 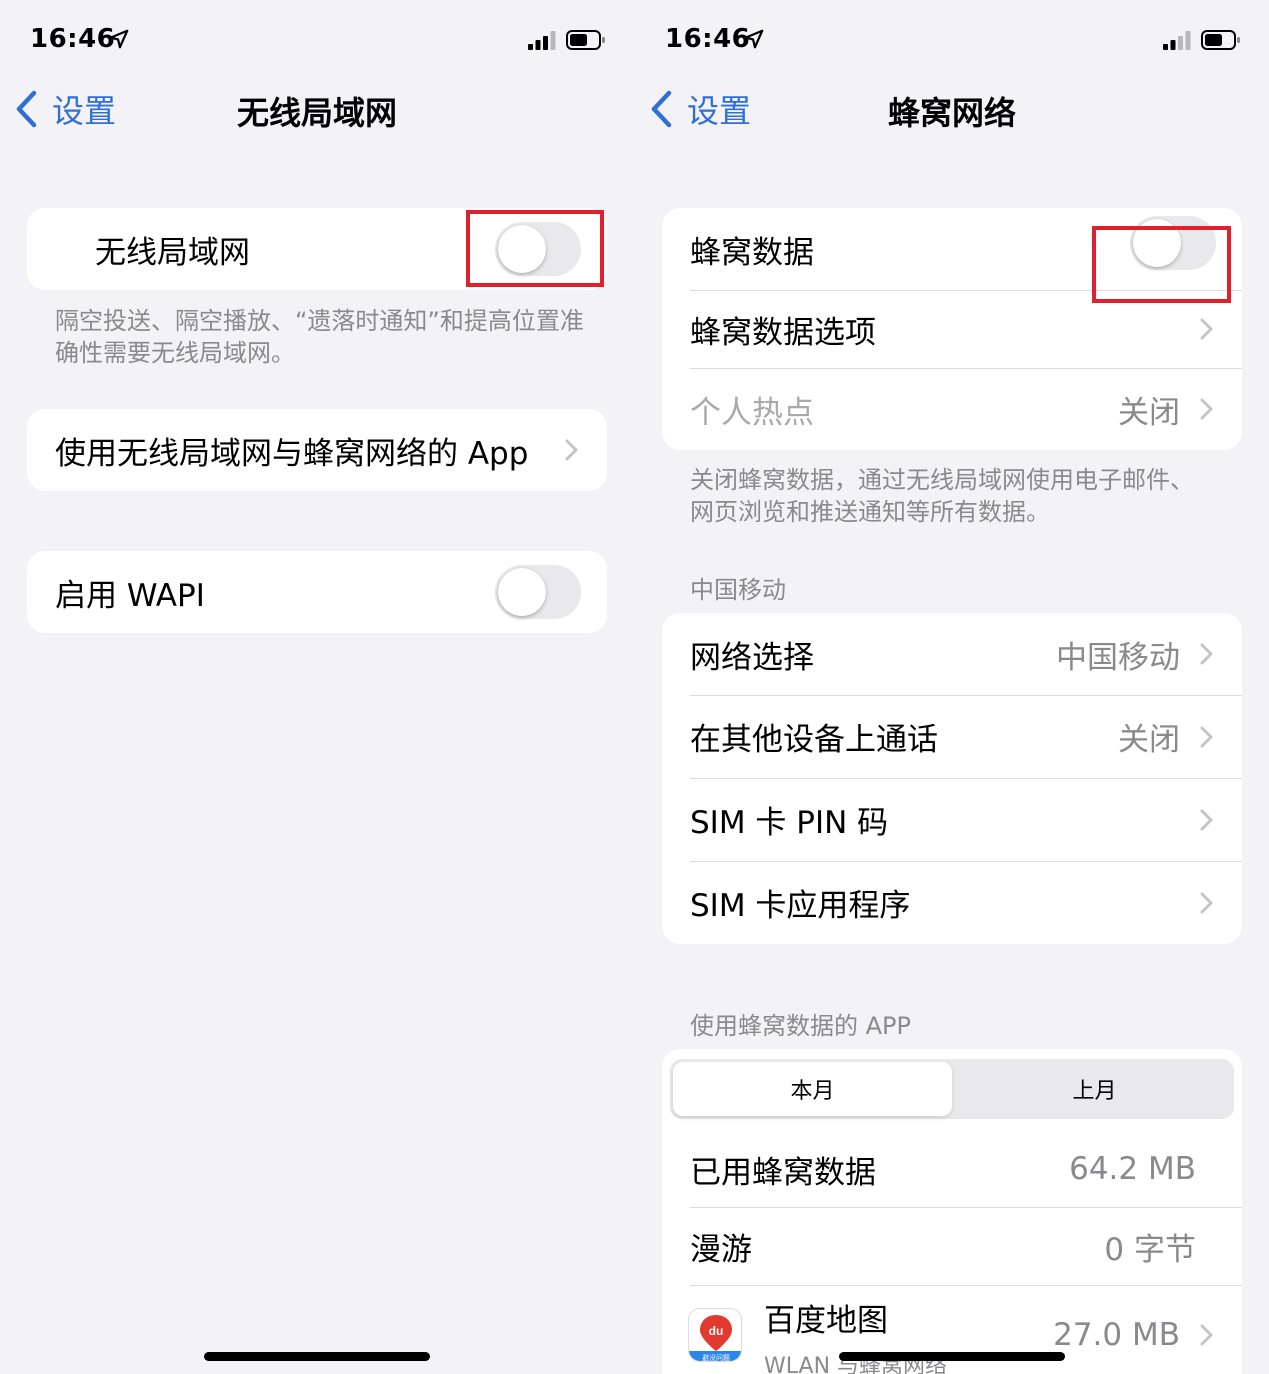 I want to click on wlan-group: 无线局域网, so click(x=317, y=249).